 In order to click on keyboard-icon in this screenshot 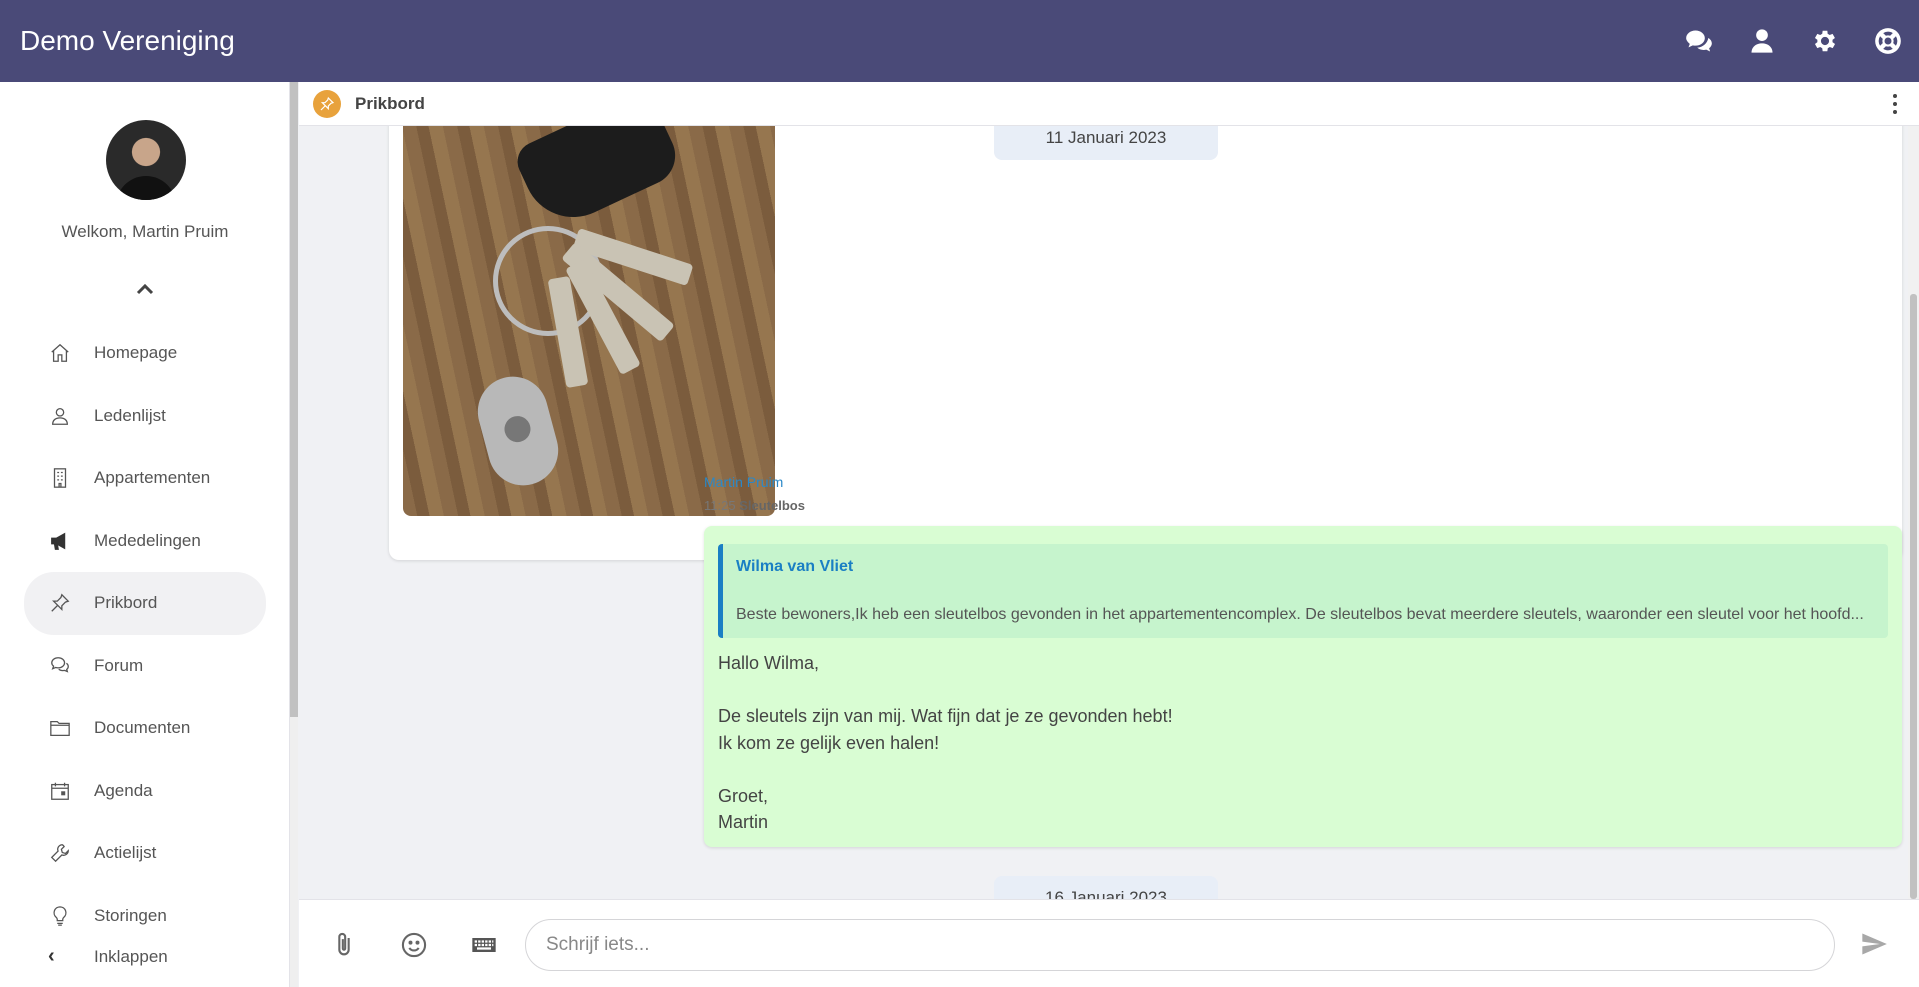, I will do `click(484, 945)`.